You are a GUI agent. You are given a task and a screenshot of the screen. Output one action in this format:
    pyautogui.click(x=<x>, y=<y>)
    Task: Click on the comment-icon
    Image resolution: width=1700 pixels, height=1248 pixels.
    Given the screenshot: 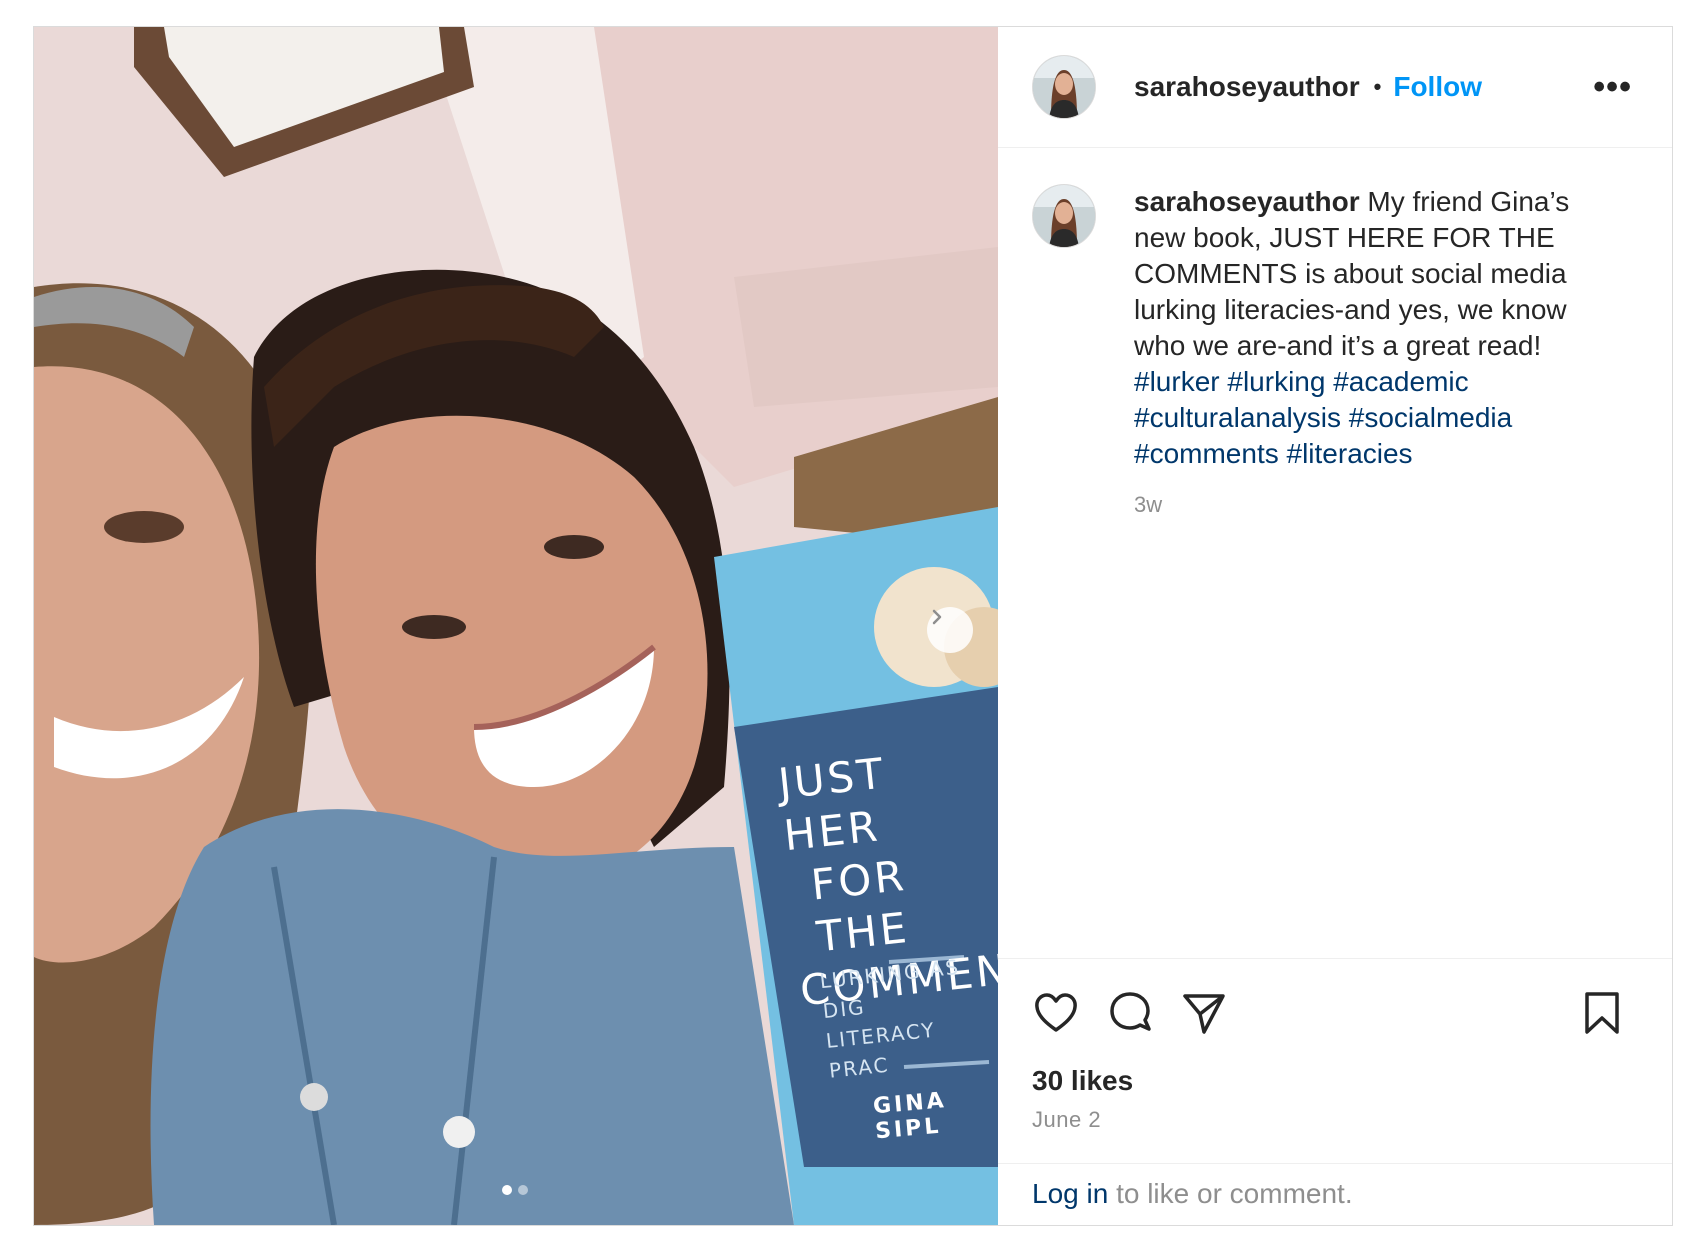 What is the action you would take?
    pyautogui.click(x=1130, y=1011)
    